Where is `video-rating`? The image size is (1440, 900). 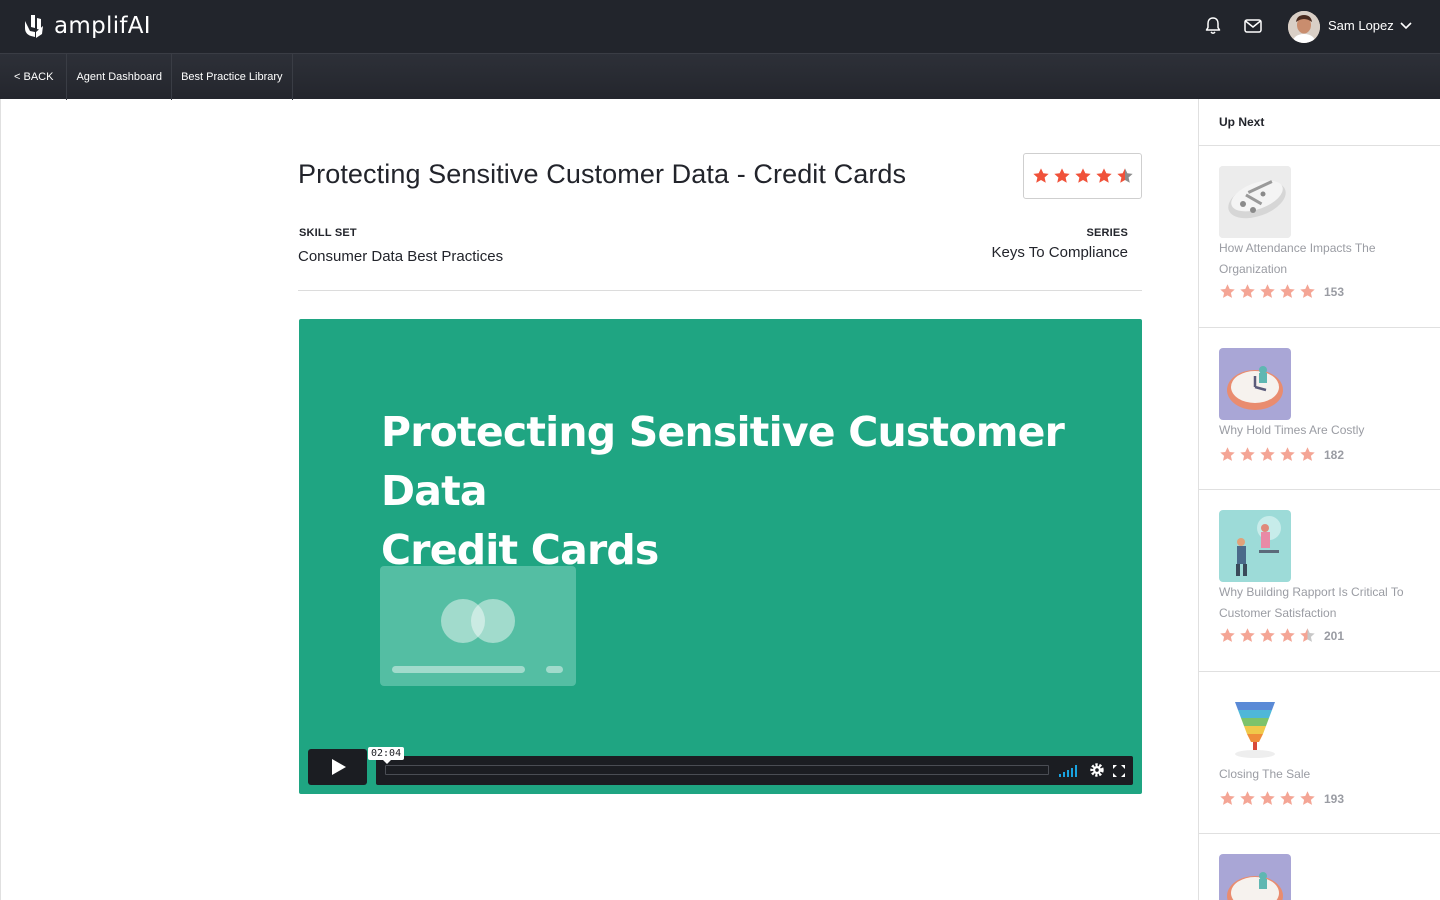 video-rating is located at coordinates (1082, 176).